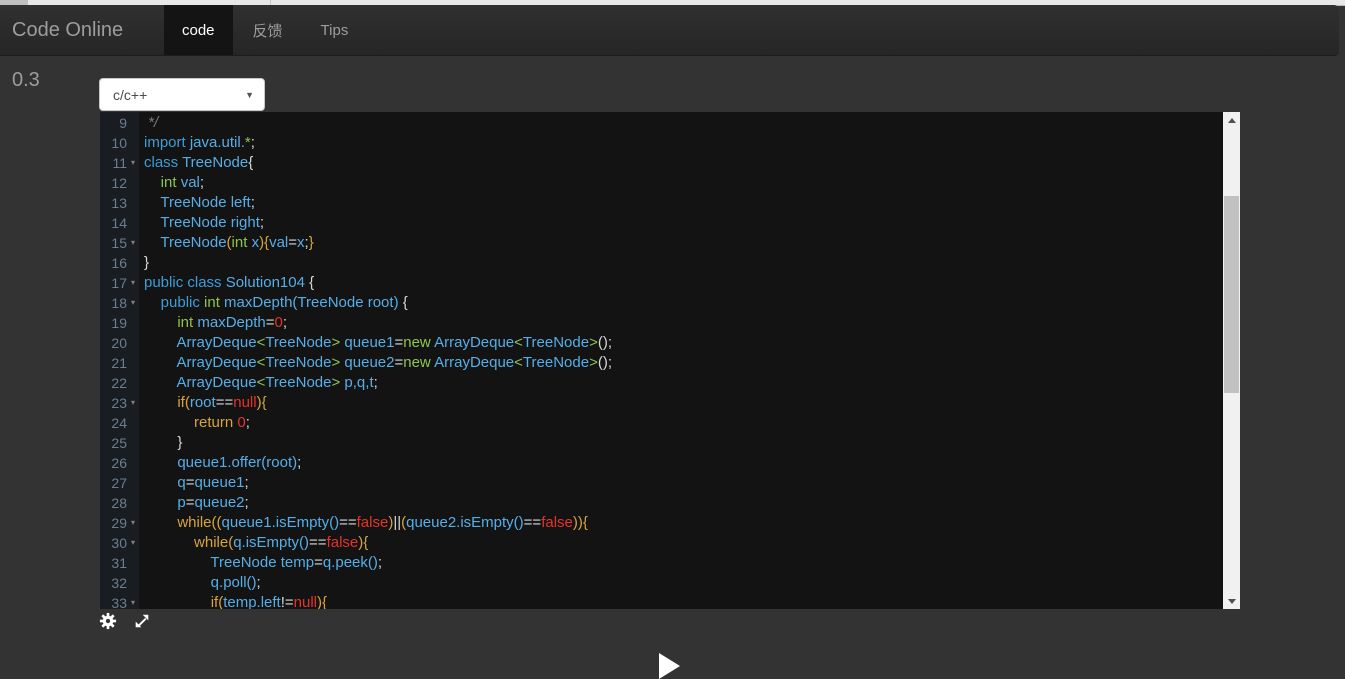 The width and height of the screenshot is (1345, 679). What do you see at coordinates (669, 666) in the screenshot?
I see `run-button` at bounding box center [669, 666].